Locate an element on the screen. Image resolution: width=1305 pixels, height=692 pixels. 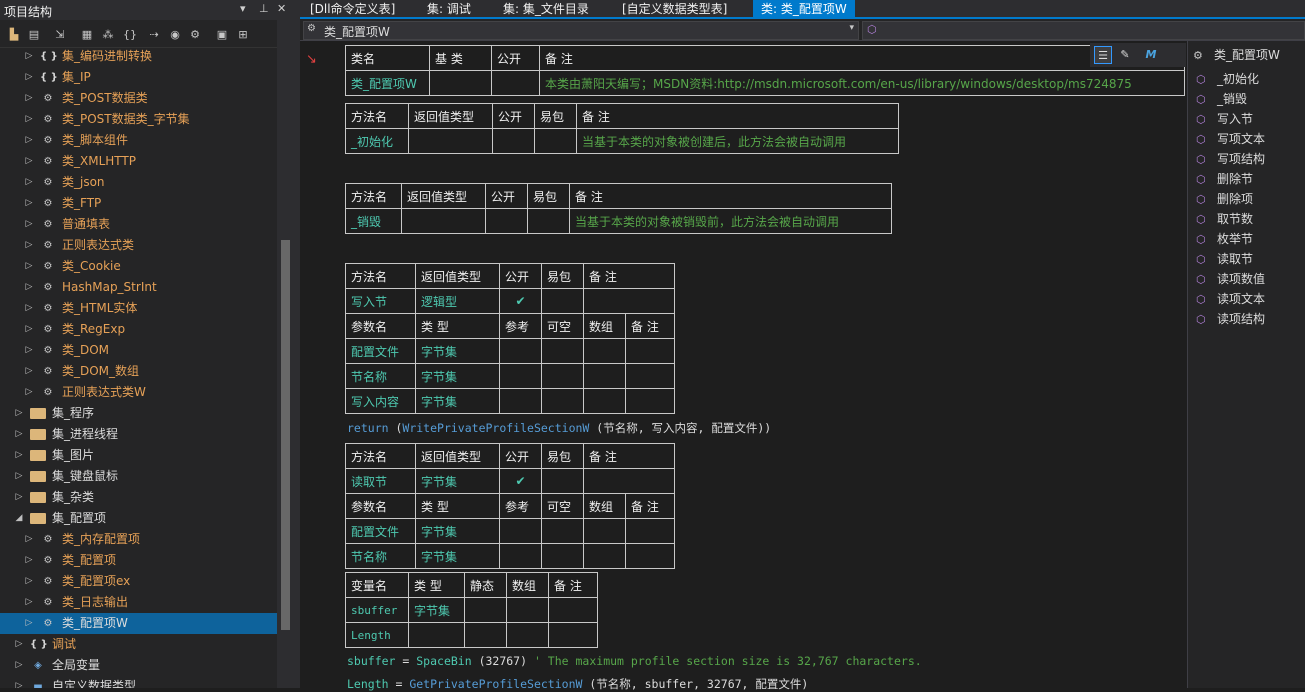
method-note-cell: 当基于本类的对象被创建后，此方法会被自动调用 is located at coordinates (737, 141).